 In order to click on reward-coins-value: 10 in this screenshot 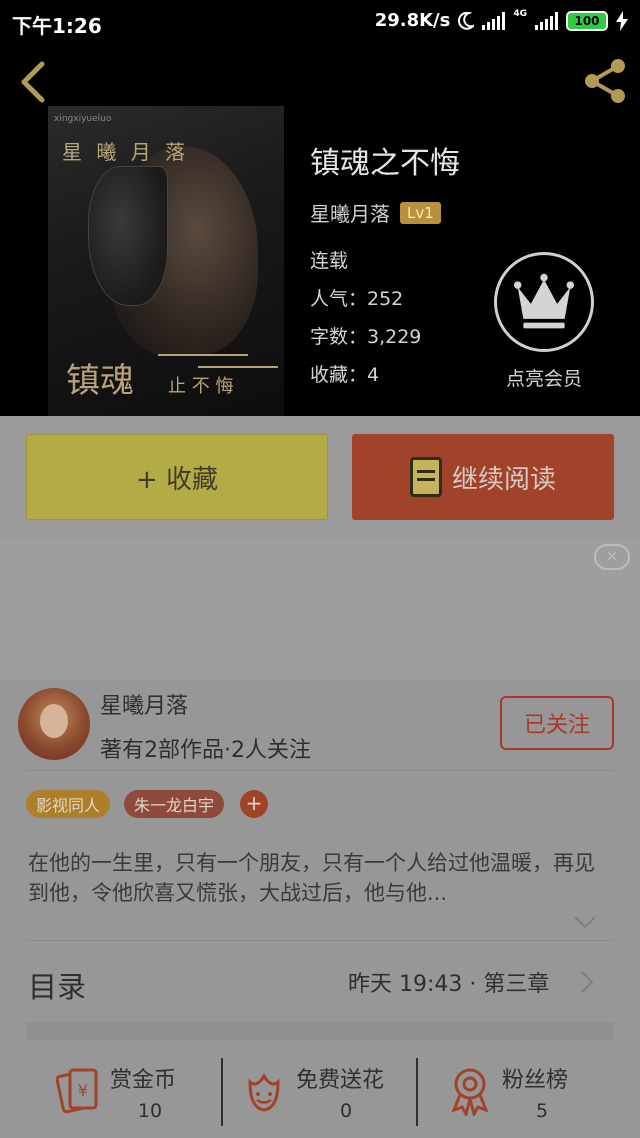, I will do `click(150, 1111)`.